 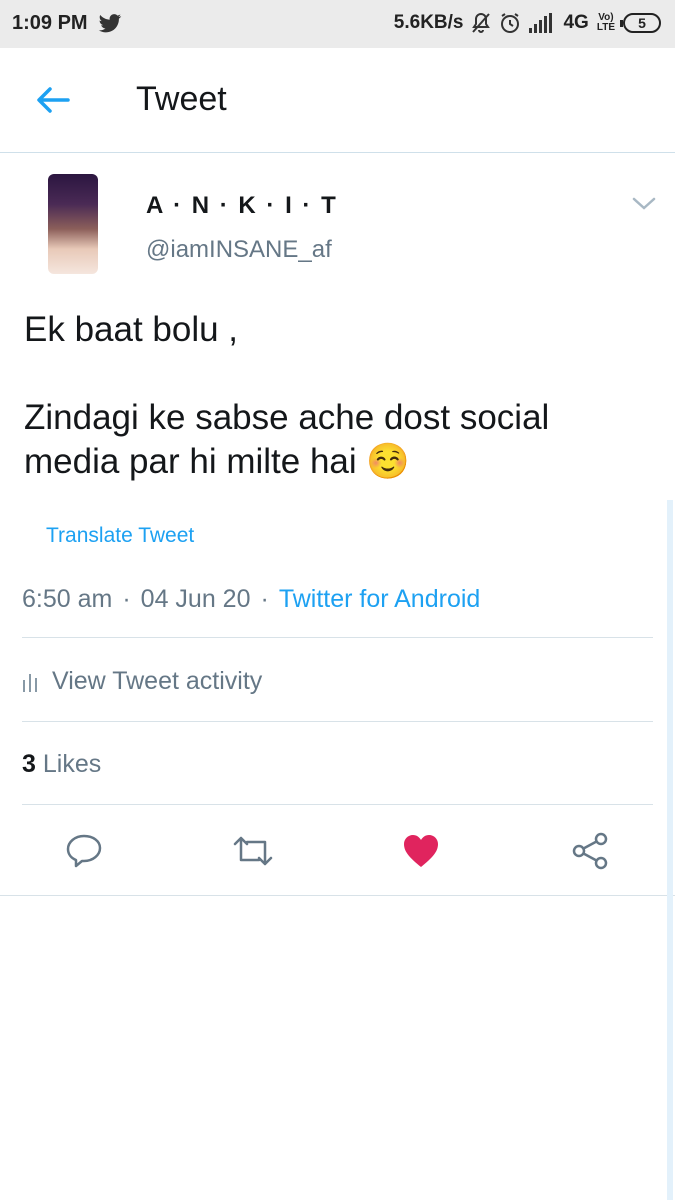 I want to click on chevron-down-icon, so click(x=644, y=203).